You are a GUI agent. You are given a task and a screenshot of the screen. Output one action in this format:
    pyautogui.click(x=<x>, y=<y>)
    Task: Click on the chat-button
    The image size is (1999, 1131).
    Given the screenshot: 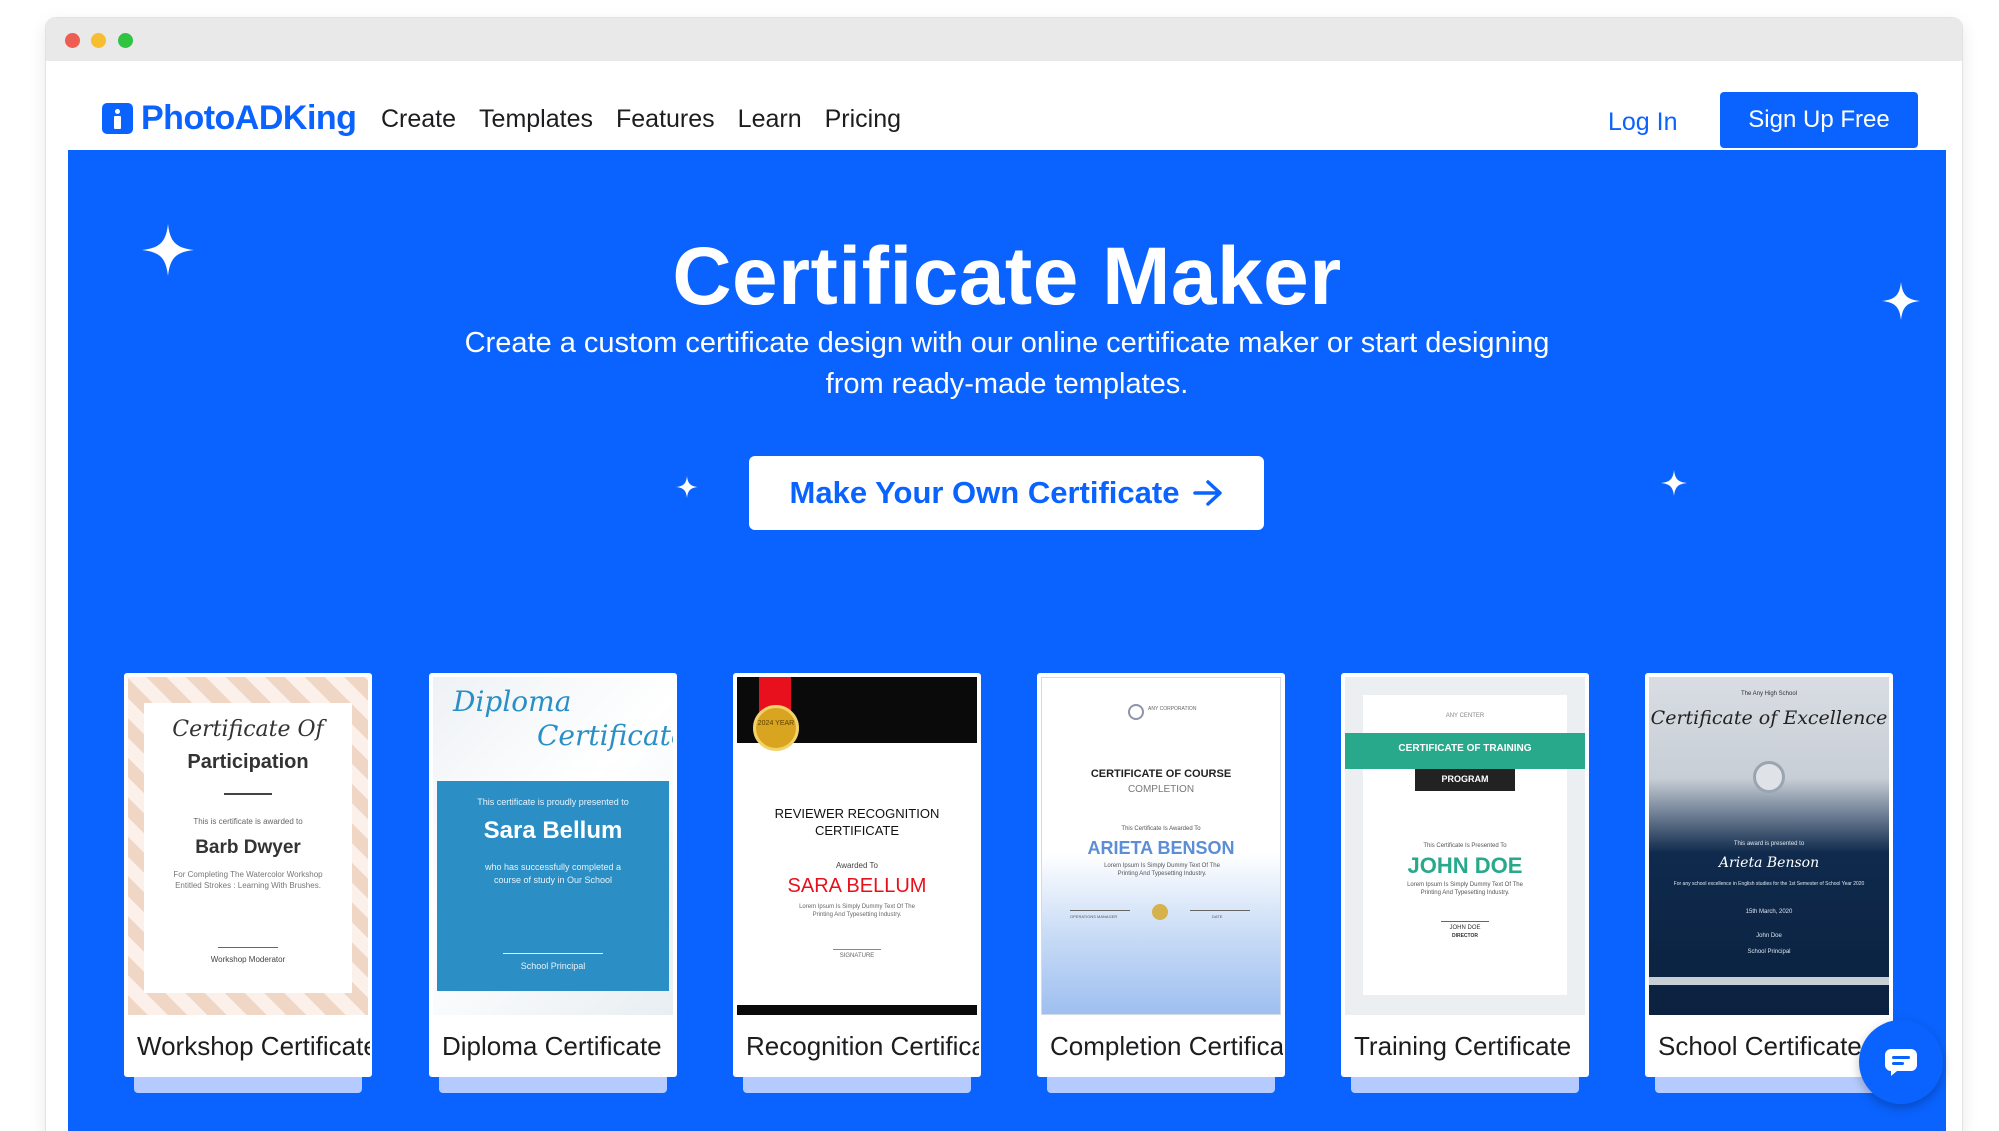 What is the action you would take?
    pyautogui.click(x=1901, y=1062)
    